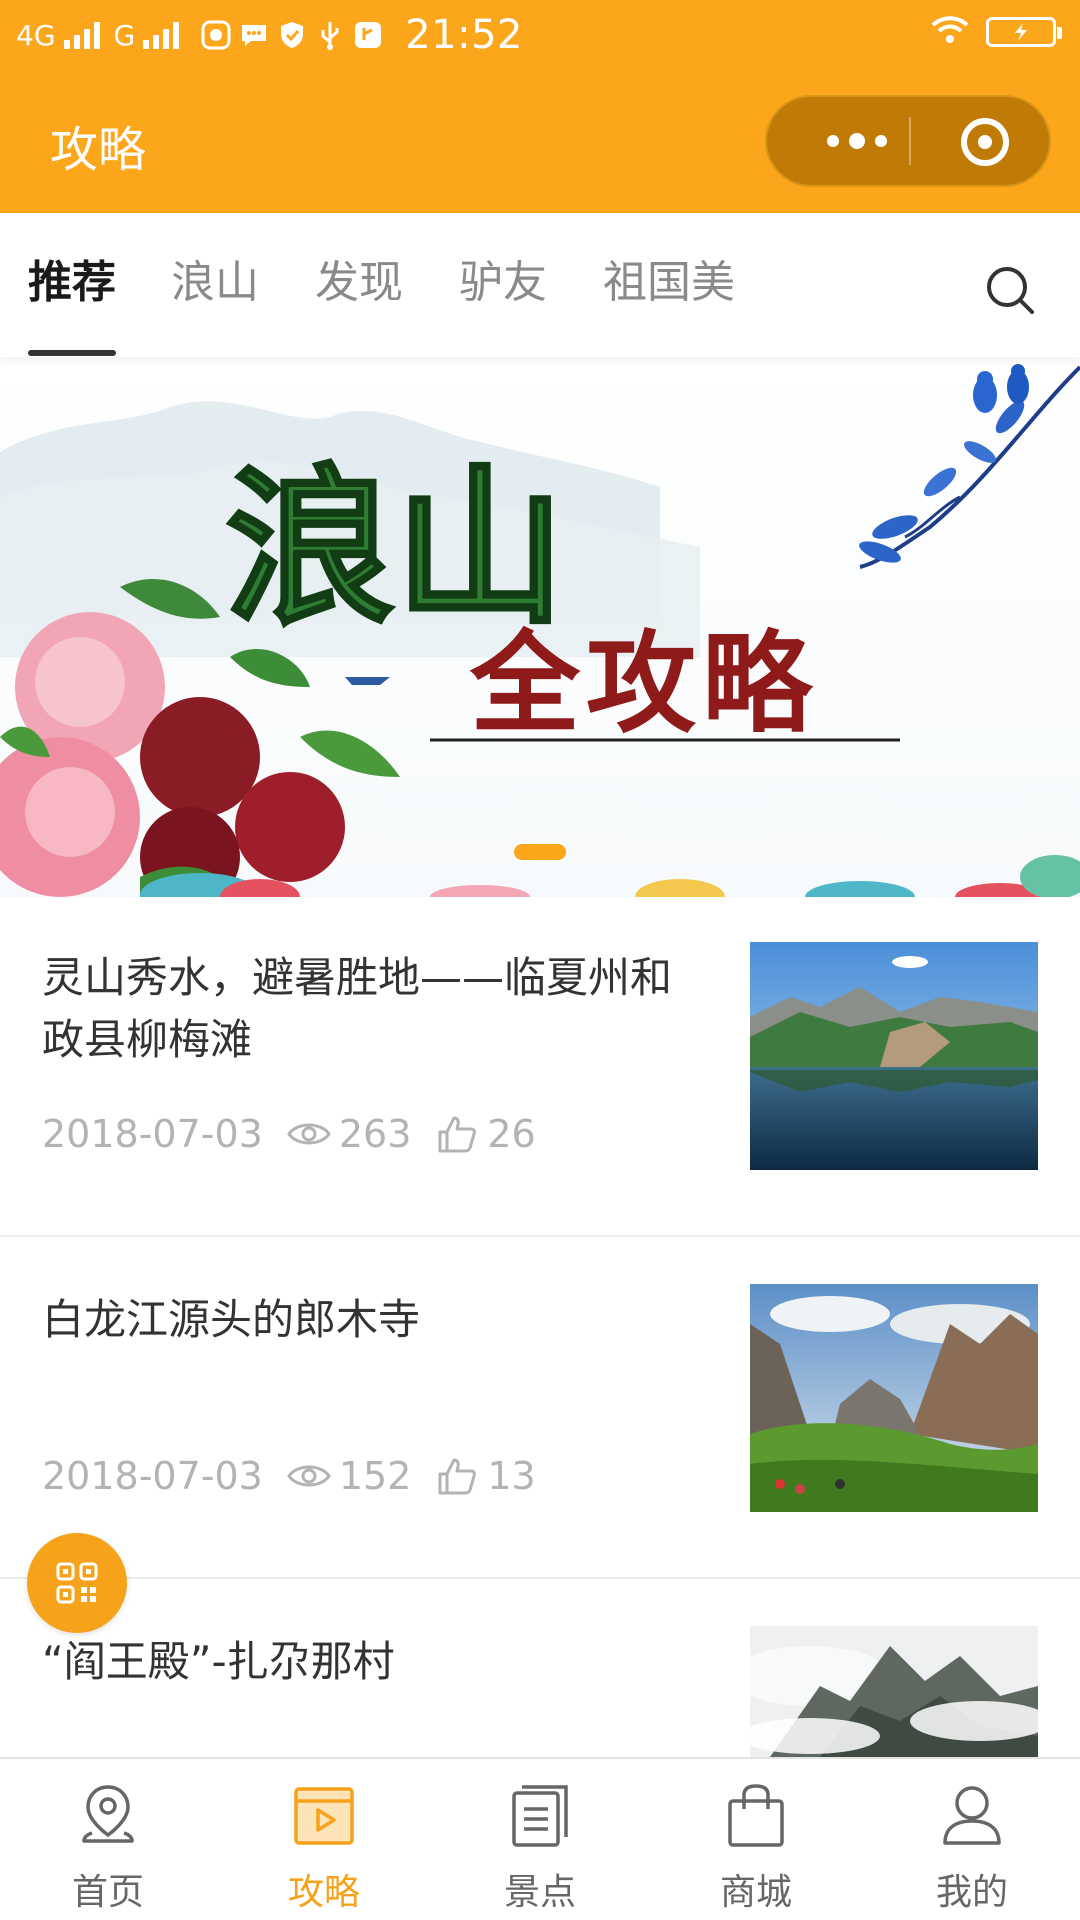  I want to click on user-icon, so click(972, 1815).